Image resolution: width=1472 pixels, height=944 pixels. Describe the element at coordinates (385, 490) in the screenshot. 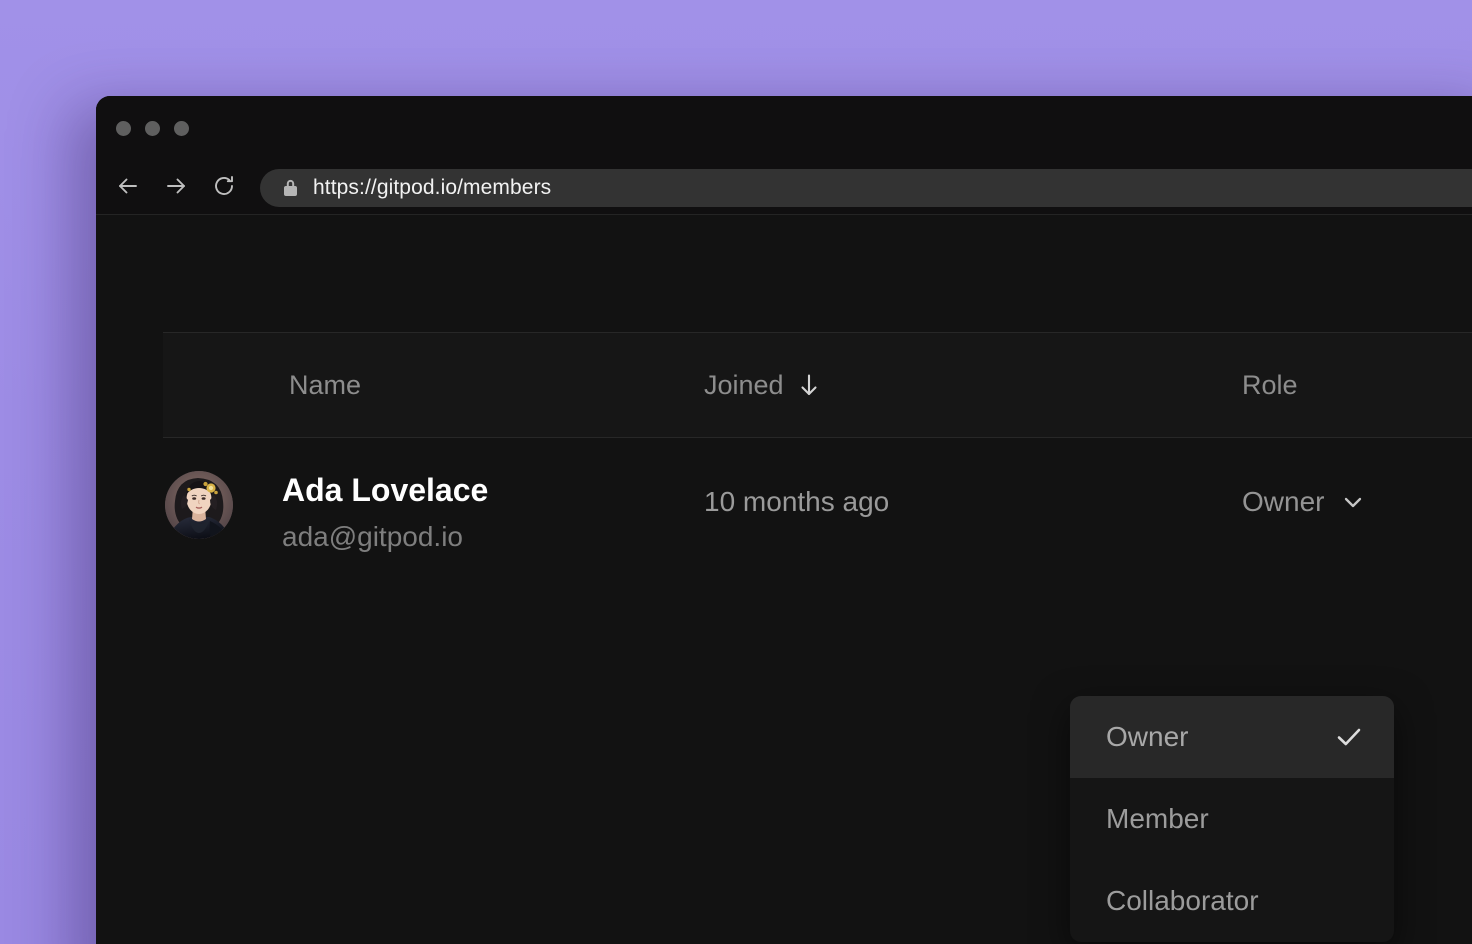

I see `member-name: Ada Lovelace` at that location.